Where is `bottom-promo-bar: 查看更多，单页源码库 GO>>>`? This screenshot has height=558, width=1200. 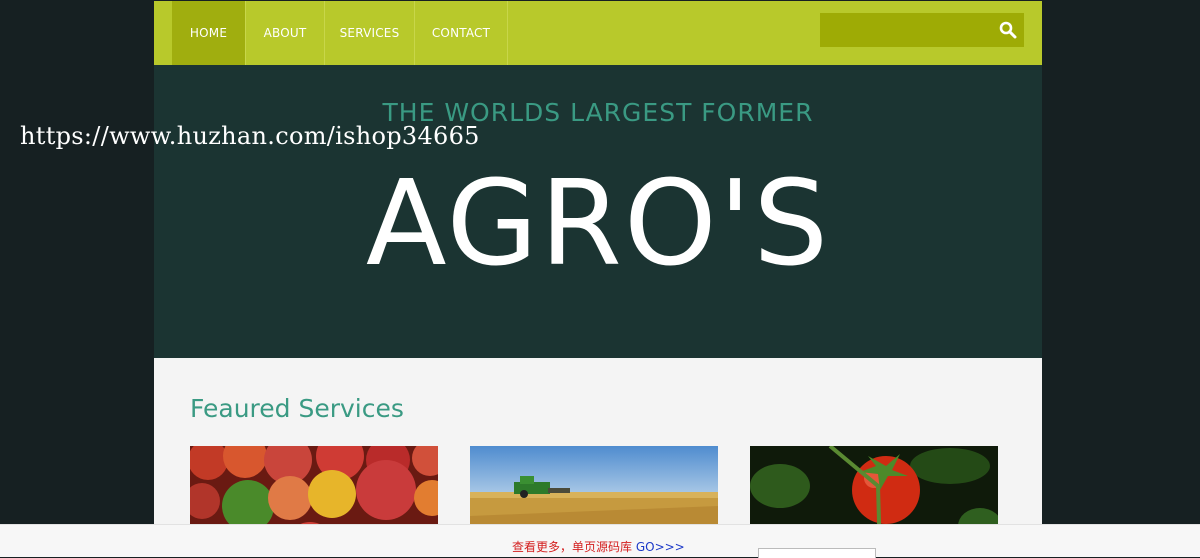 bottom-promo-bar: 查看更多，单页源码库 GO>>> is located at coordinates (600, 541).